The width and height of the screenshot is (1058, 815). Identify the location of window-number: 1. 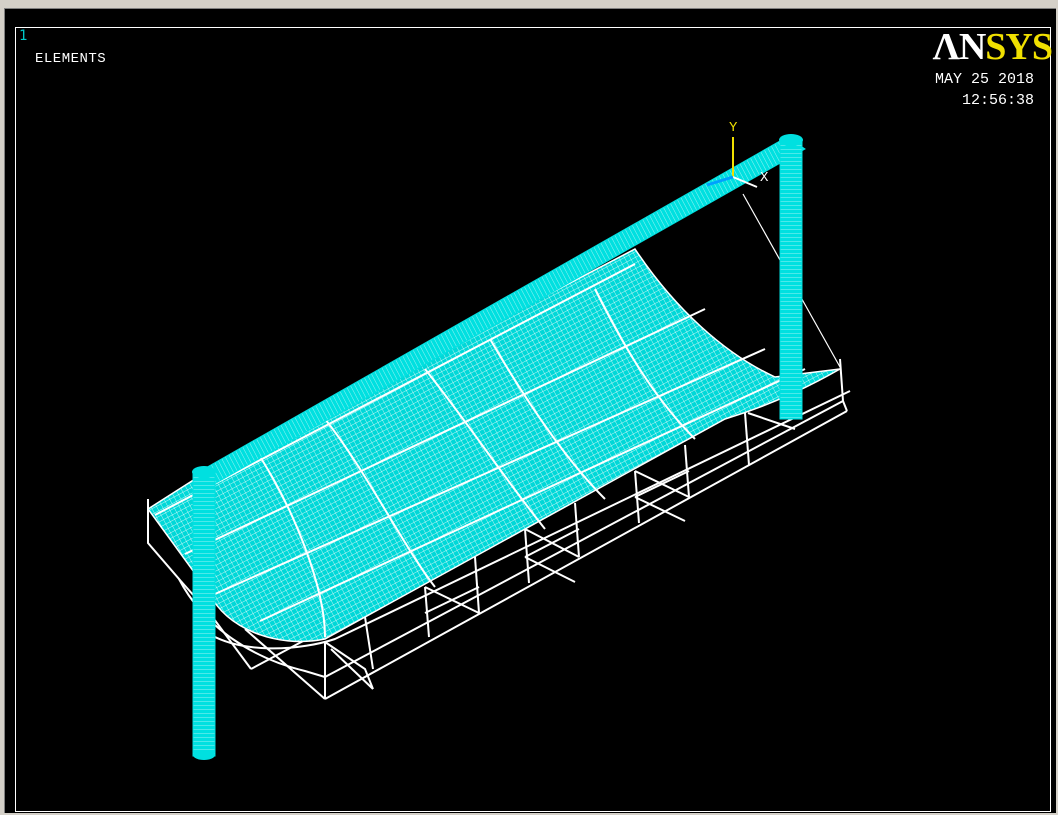
(23, 36).